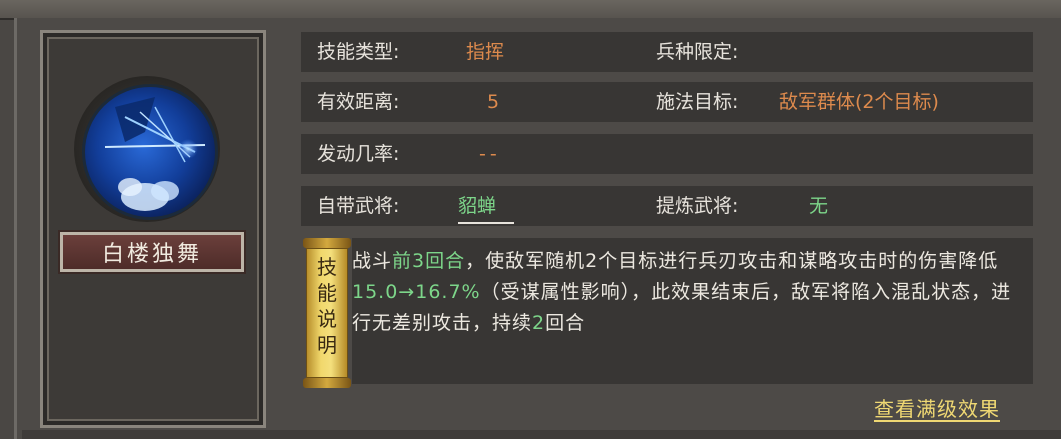  I want to click on desc-part-4: 回合, so click(565, 323).